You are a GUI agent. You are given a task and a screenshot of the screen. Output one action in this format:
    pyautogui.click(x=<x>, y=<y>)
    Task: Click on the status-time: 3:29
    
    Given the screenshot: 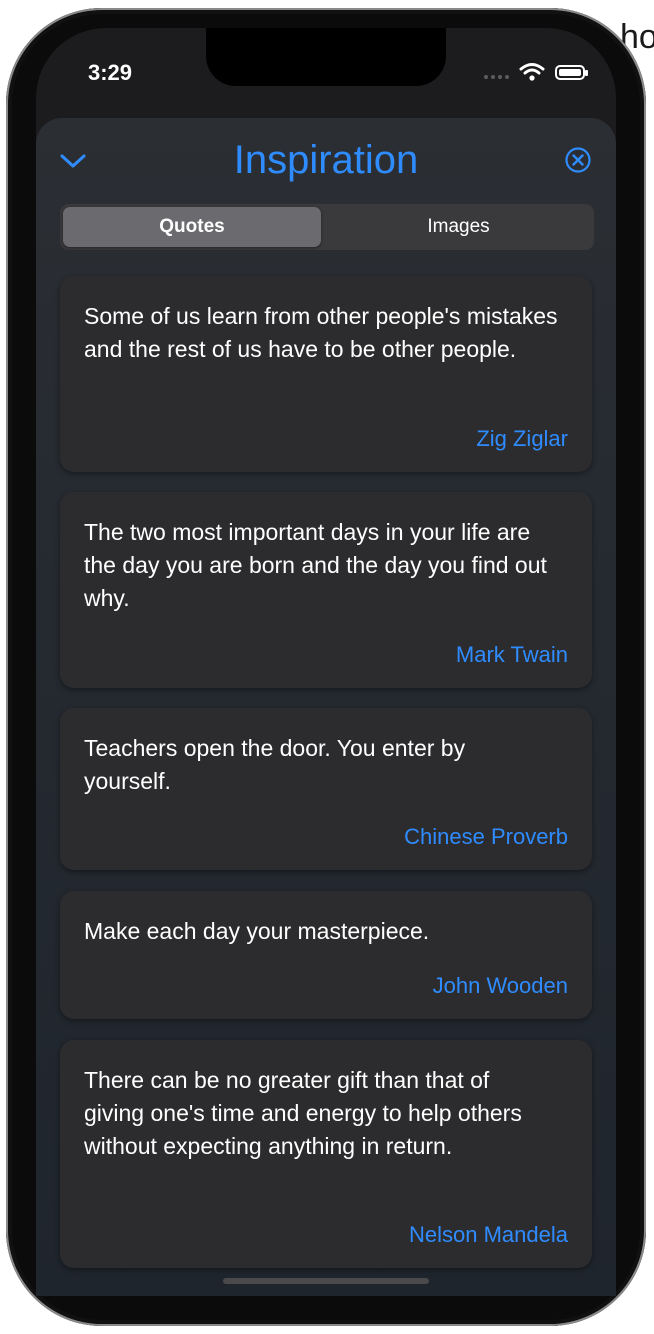 What is the action you would take?
    pyautogui.click(x=110, y=72)
    